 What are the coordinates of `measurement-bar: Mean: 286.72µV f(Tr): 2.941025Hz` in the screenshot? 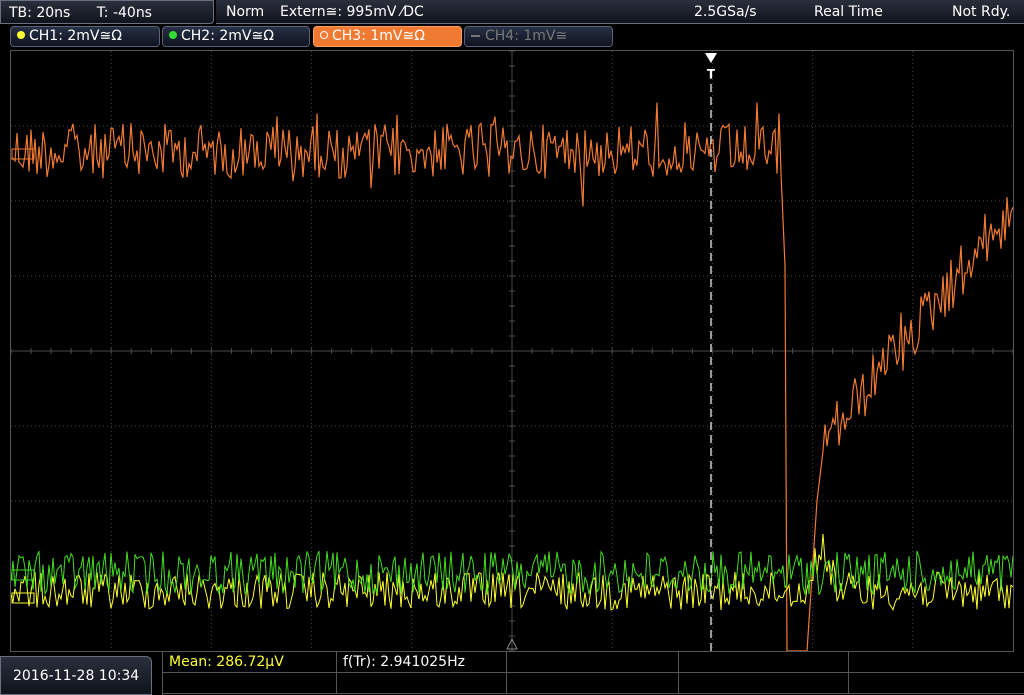 It's located at (593, 673).